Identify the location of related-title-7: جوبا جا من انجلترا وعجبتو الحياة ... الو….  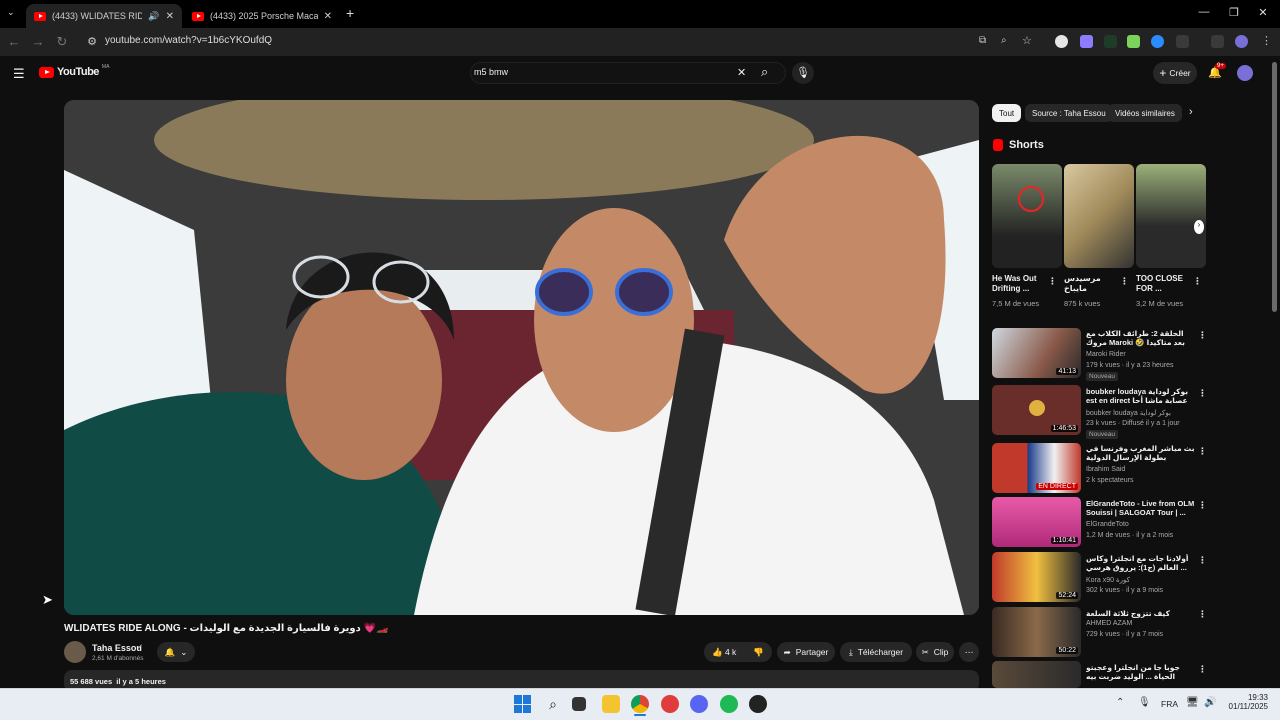
(1141, 672).